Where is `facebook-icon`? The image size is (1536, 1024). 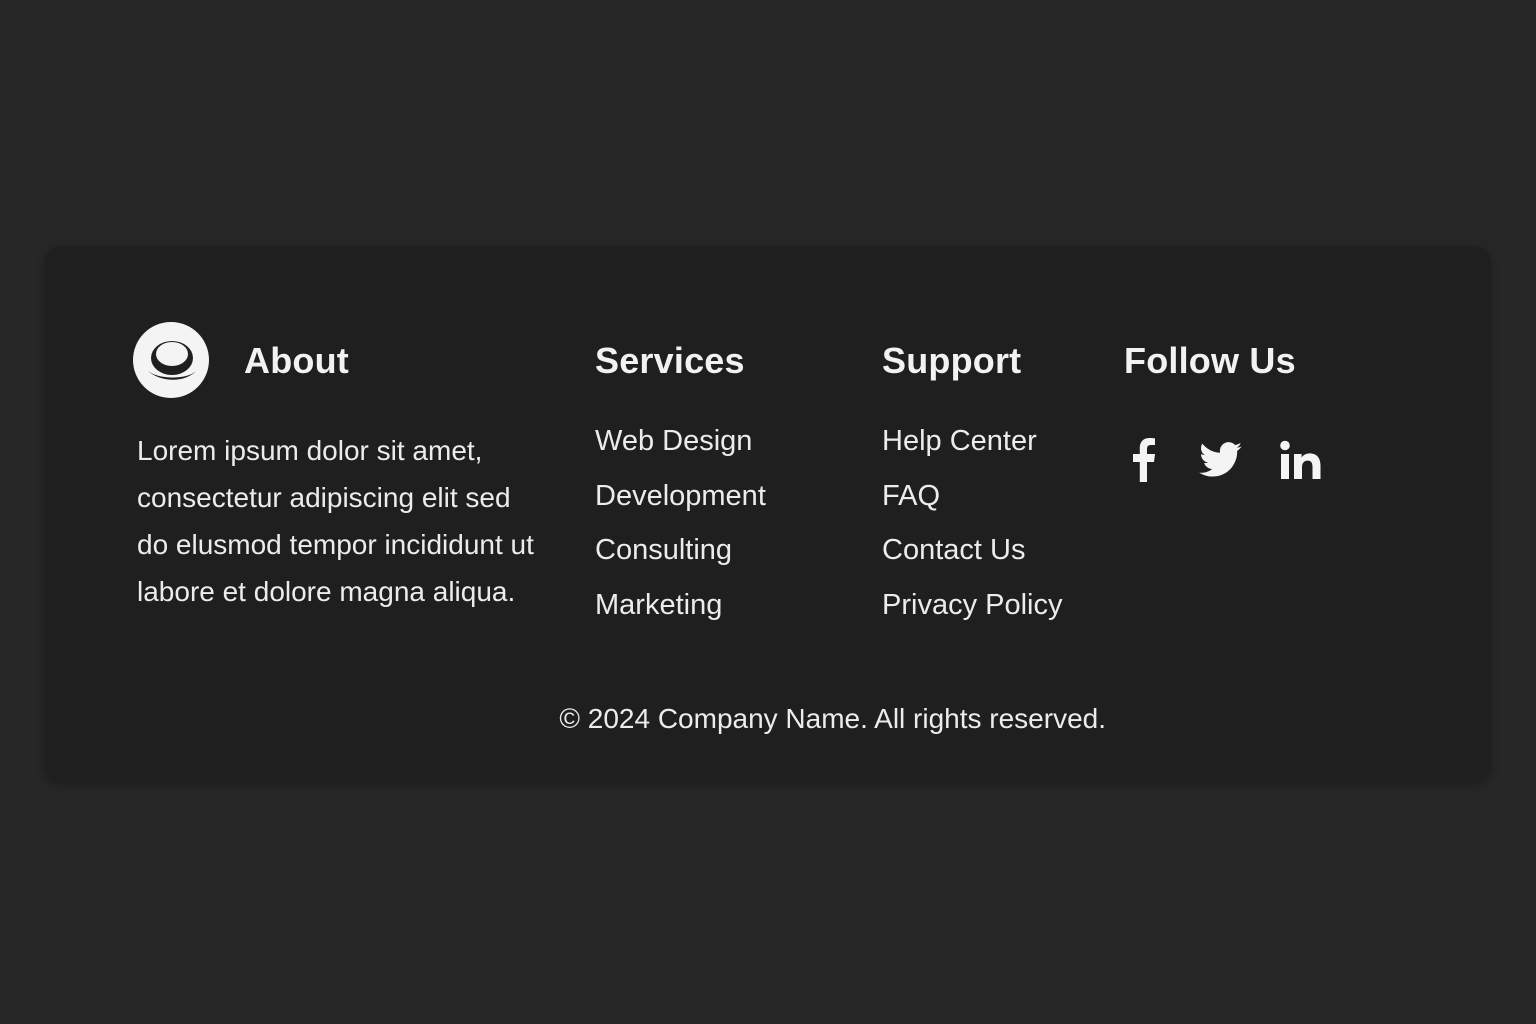 facebook-icon is located at coordinates (1143, 460).